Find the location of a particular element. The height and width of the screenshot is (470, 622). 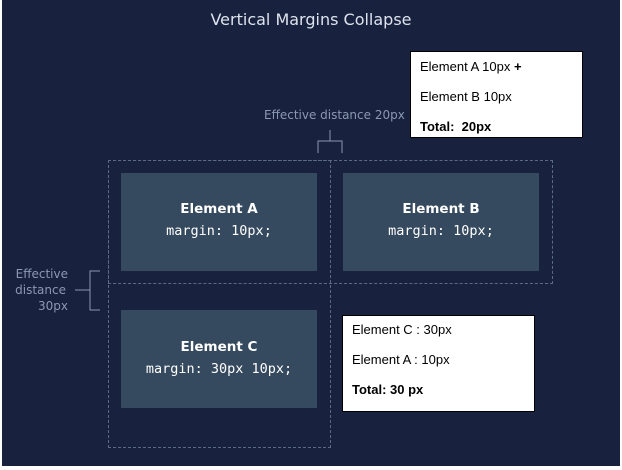

vertical-distance-label-line-2: distance is located at coordinates (40, 290).